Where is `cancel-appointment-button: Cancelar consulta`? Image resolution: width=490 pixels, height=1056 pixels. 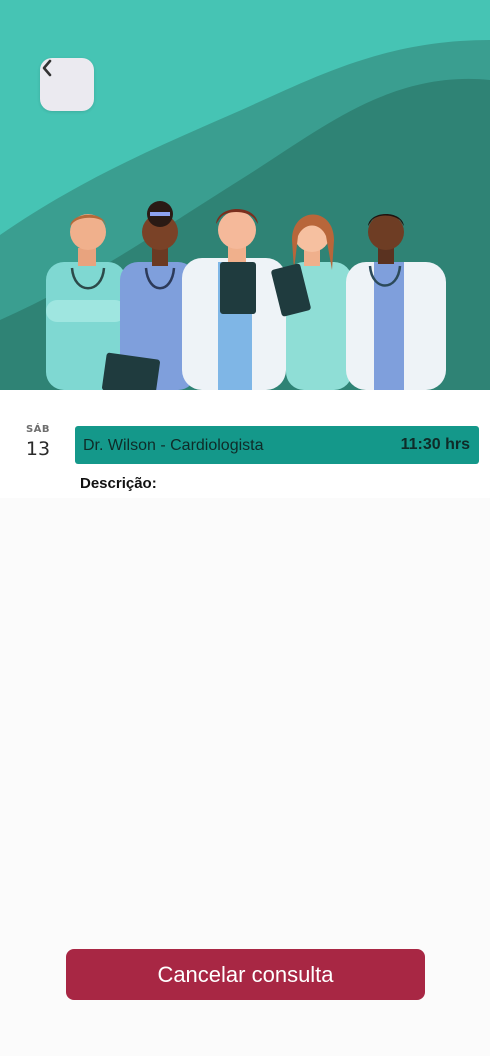 cancel-appointment-button: Cancelar consulta is located at coordinates (245, 974).